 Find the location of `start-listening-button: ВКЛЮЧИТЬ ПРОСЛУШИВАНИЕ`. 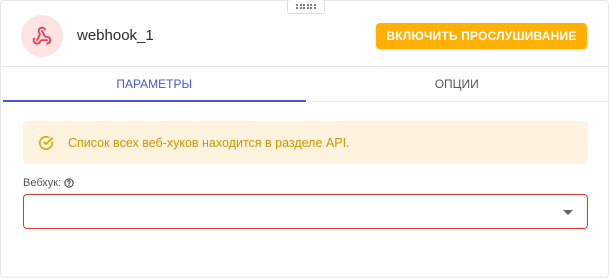

start-listening-button: ВКЛЮЧИТЬ ПРОСЛУШИВАНИЕ is located at coordinates (481, 36).